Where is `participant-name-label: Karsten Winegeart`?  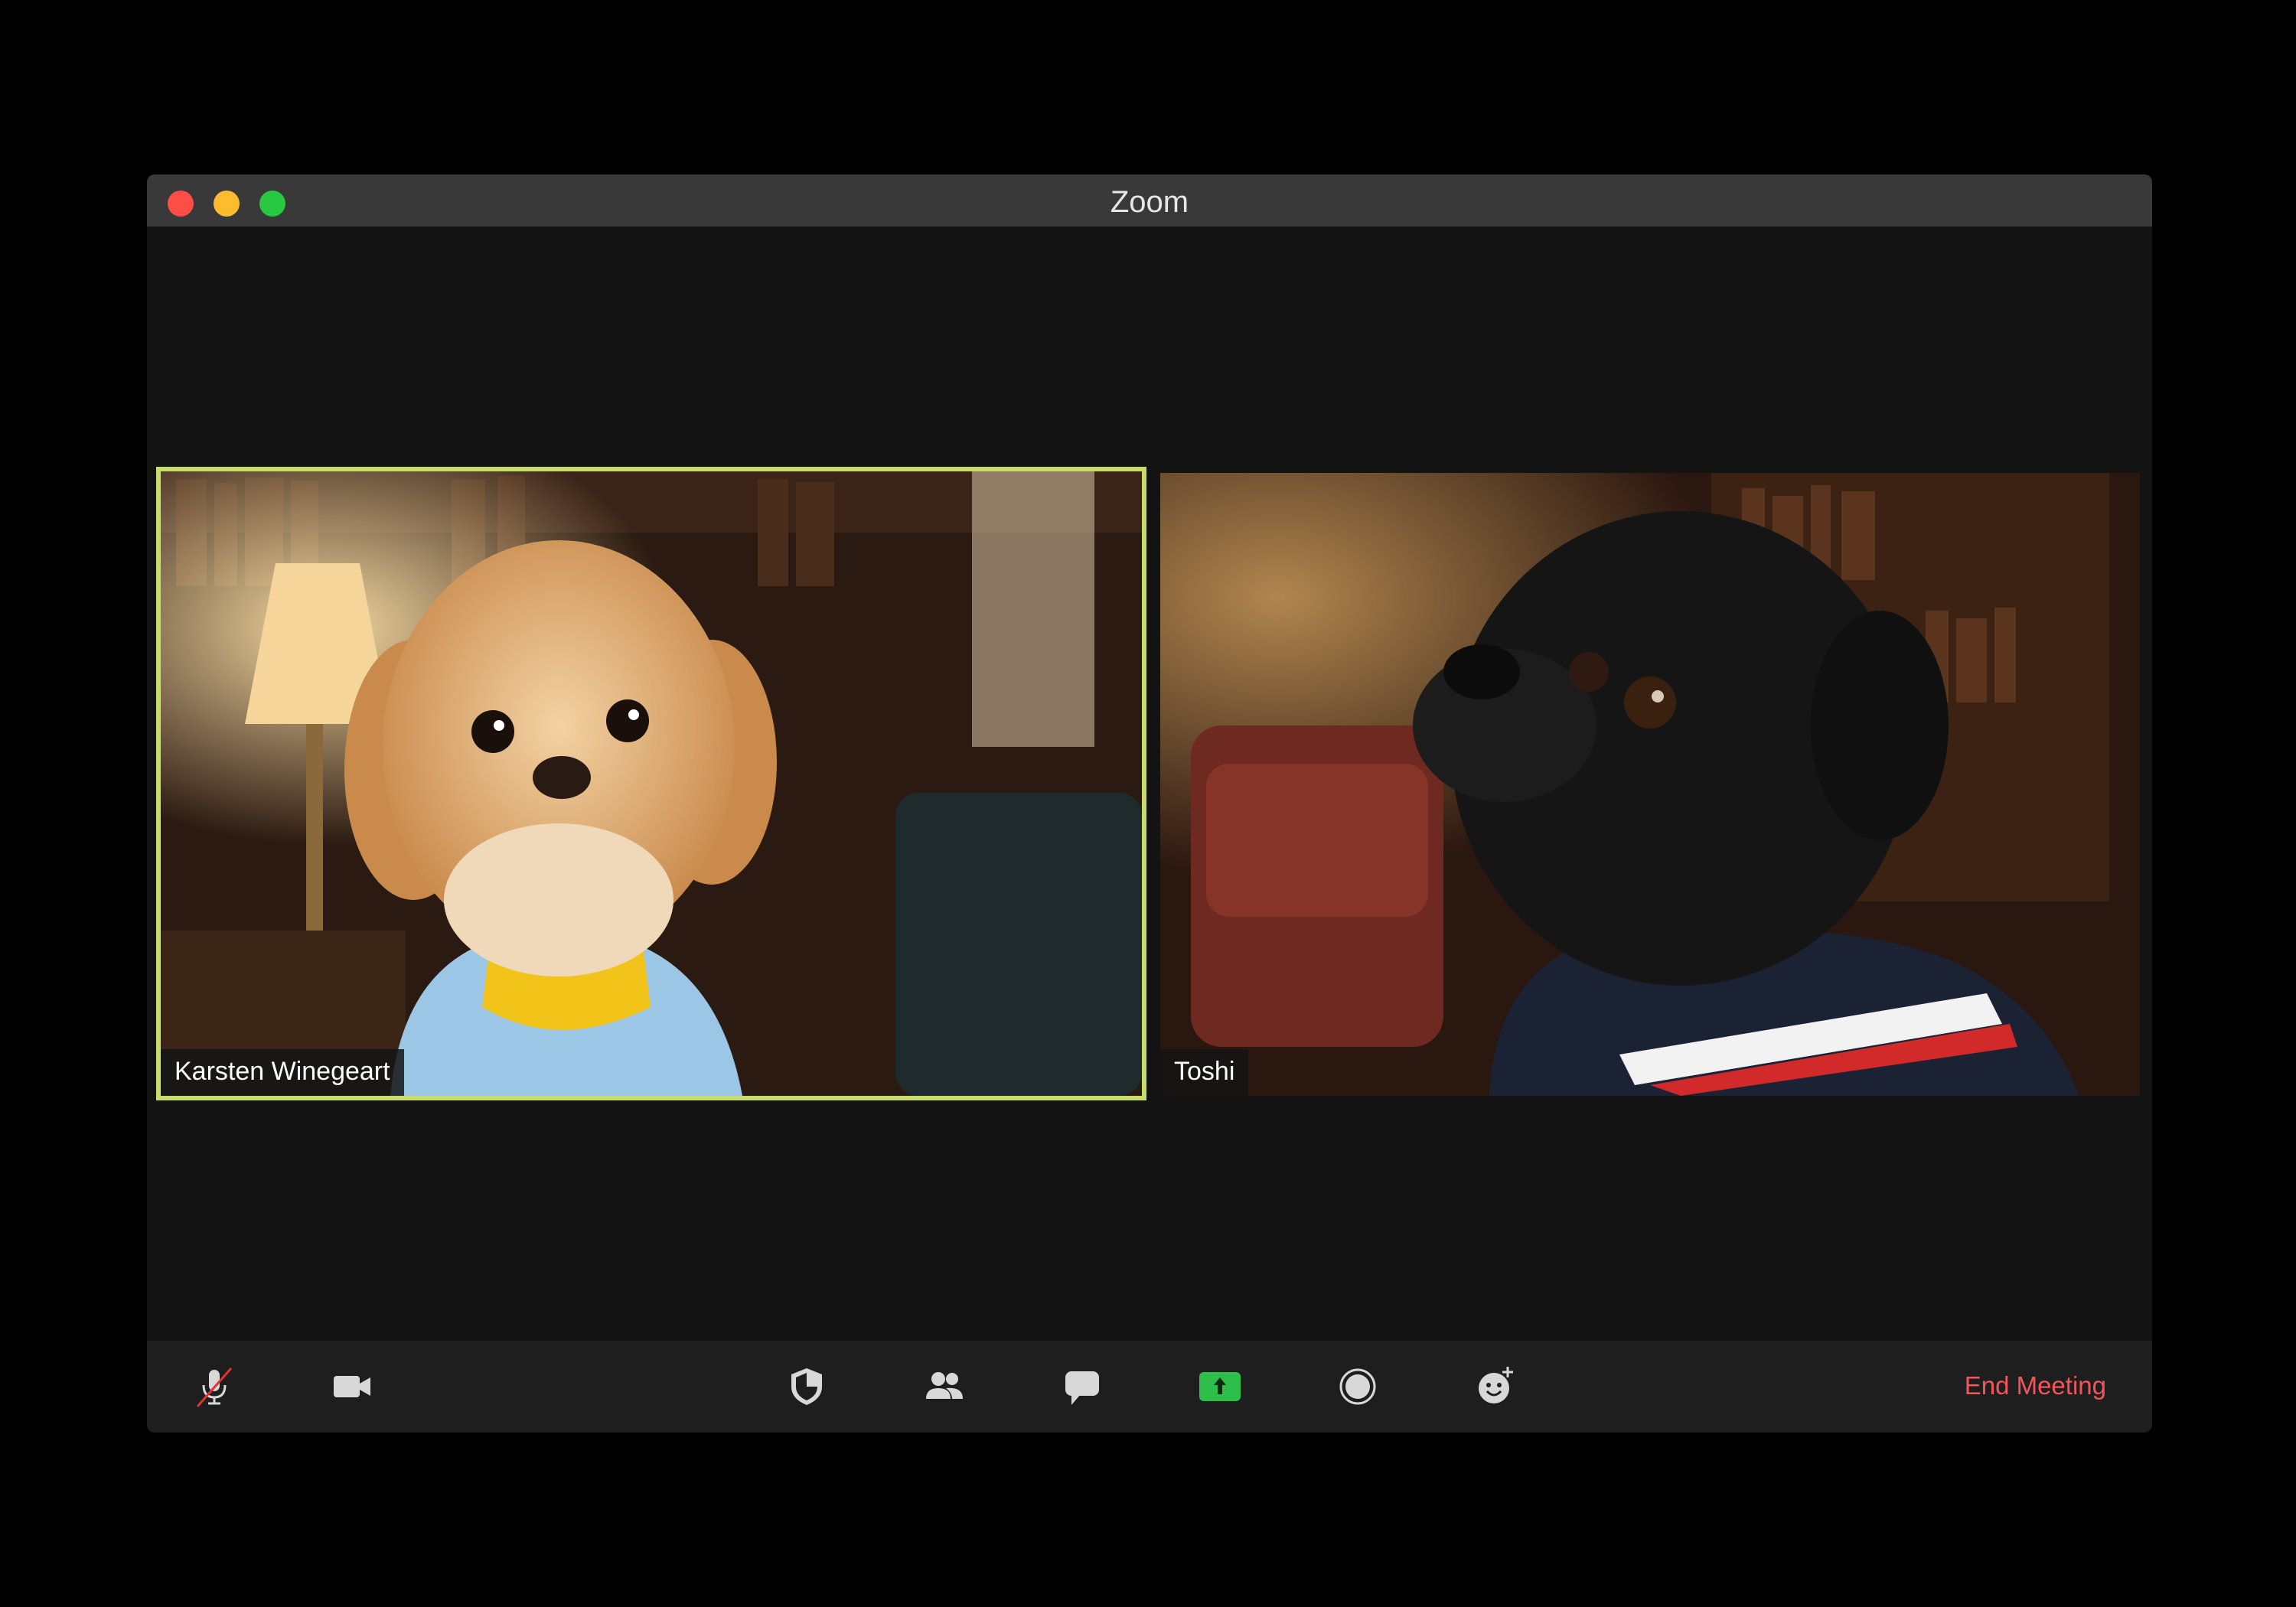 participant-name-label: Karsten Winegeart is located at coordinates (282, 1073).